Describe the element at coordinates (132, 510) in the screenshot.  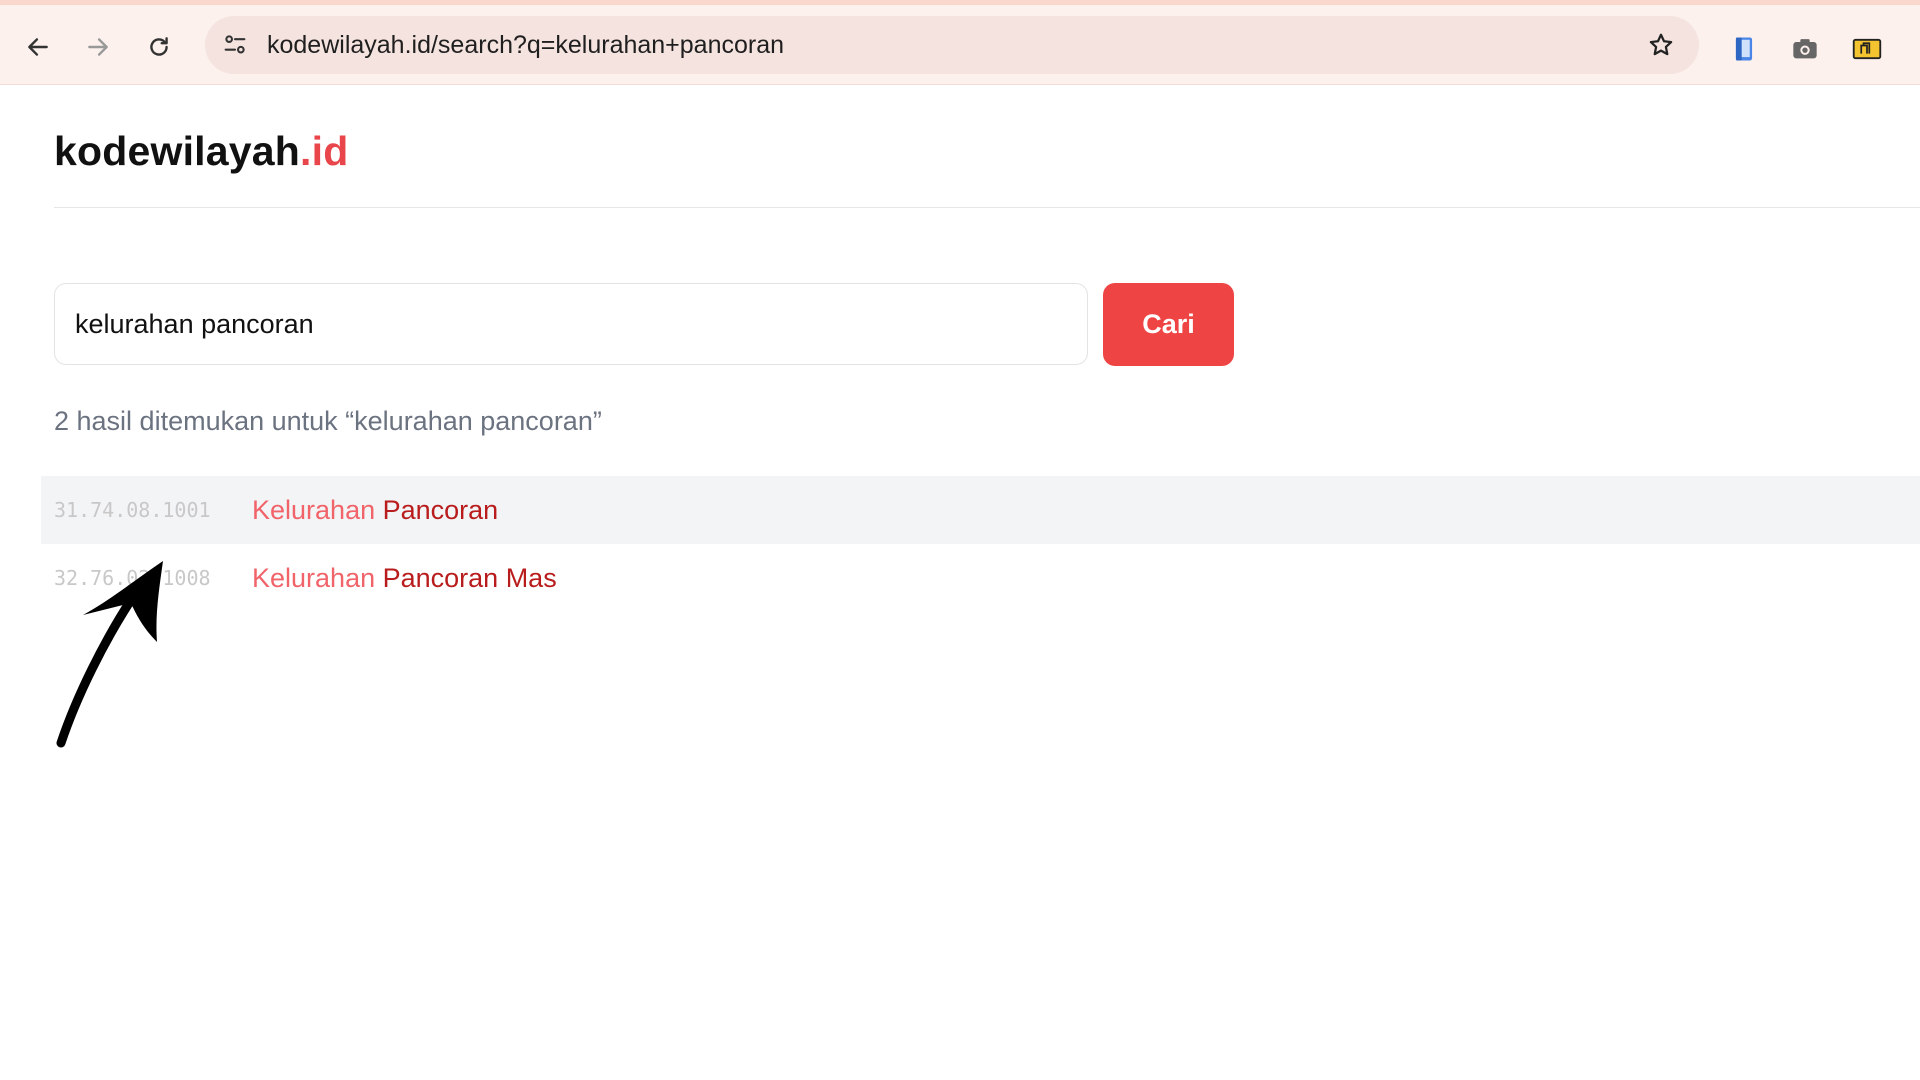
I see `result-code: 31.74.08.1001` at that location.